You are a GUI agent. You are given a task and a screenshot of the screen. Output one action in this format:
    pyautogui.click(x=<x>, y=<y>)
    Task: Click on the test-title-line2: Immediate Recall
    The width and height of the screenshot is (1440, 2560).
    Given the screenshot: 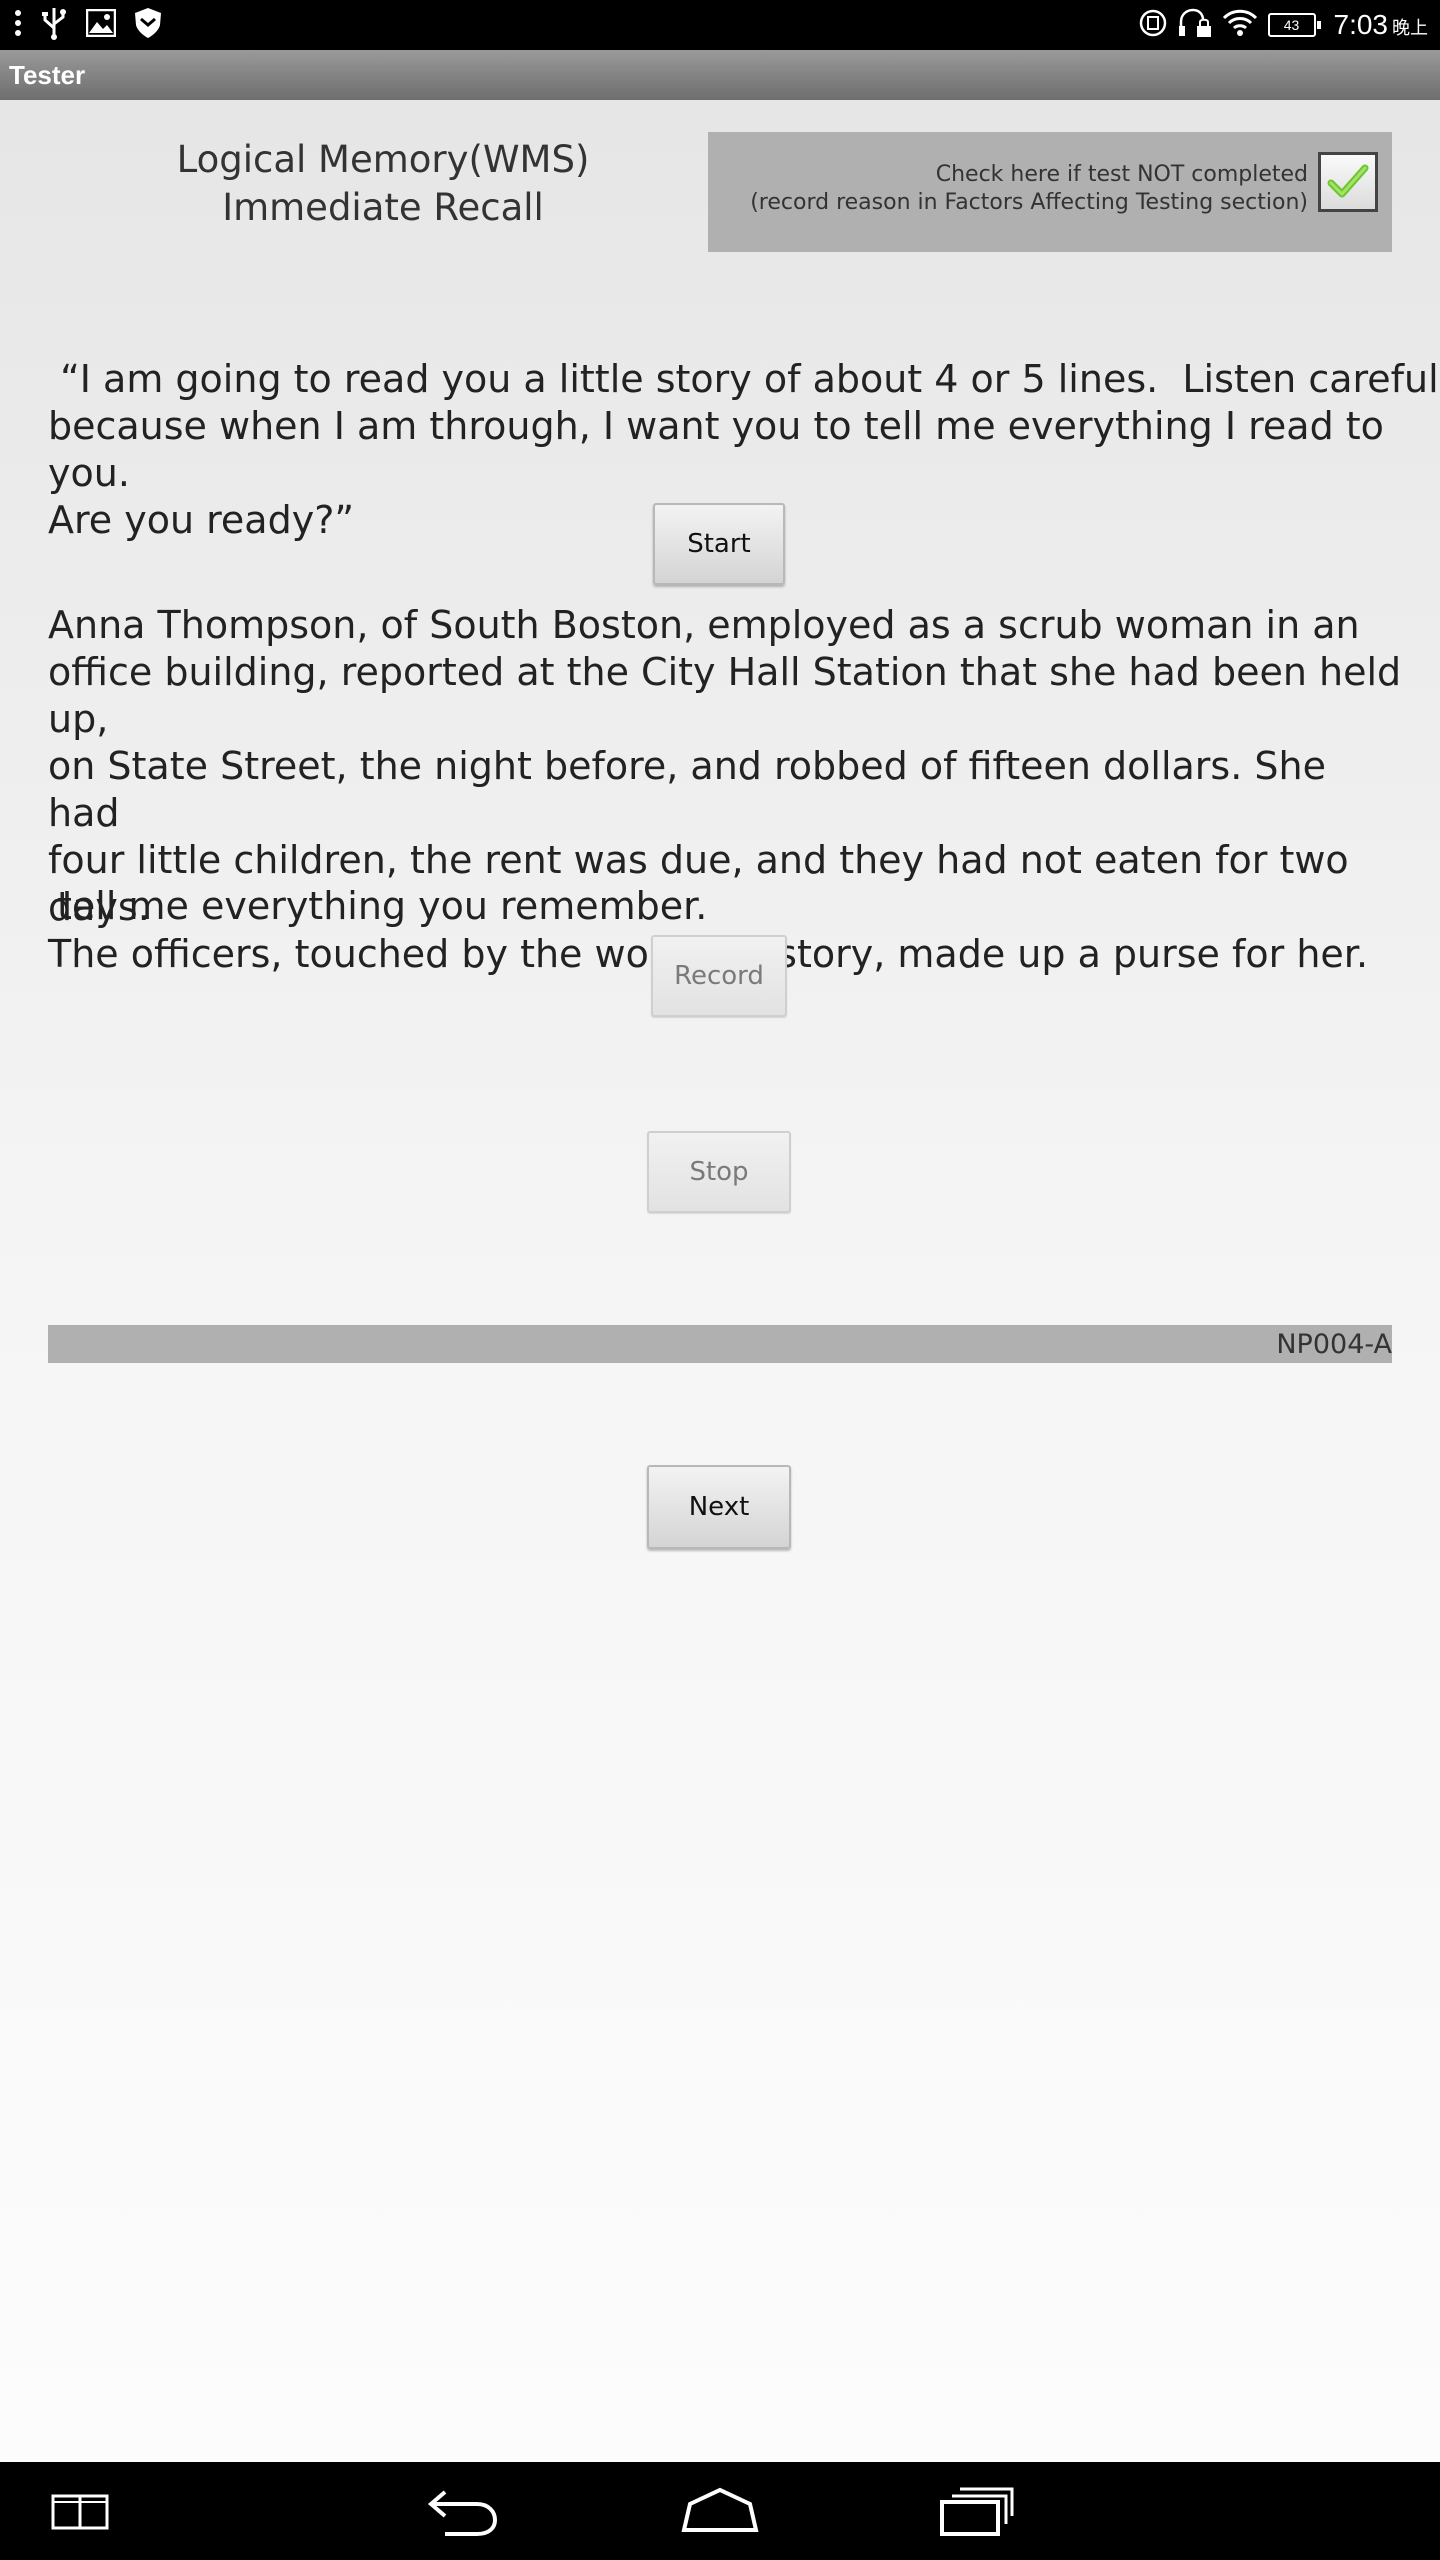 What is the action you would take?
    pyautogui.click(x=383, y=207)
    